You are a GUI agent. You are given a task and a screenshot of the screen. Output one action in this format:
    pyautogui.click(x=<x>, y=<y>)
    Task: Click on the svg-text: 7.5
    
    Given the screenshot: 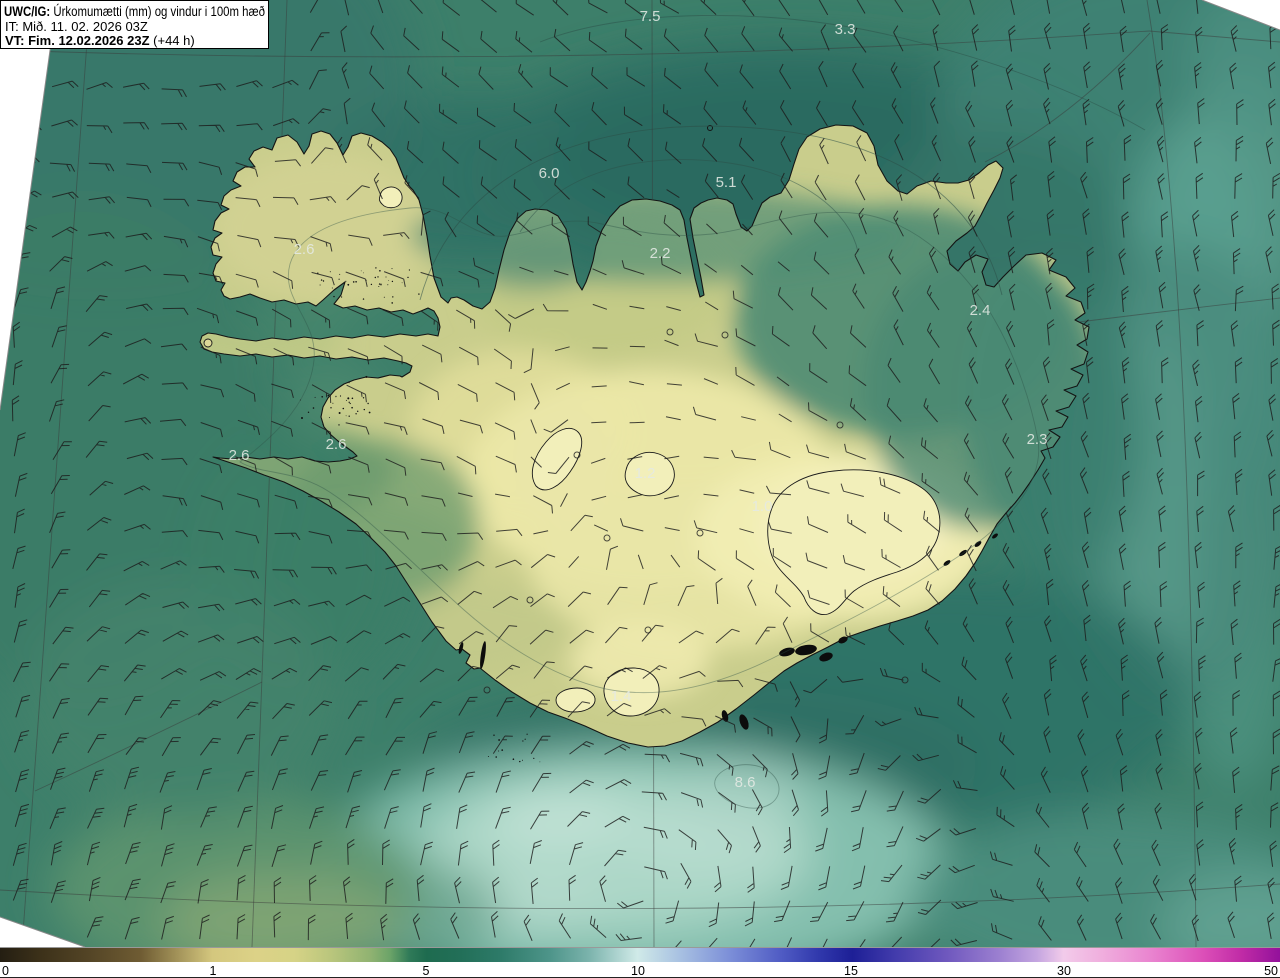 What is the action you would take?
    pyautogui.click(x=650, y=16)
    